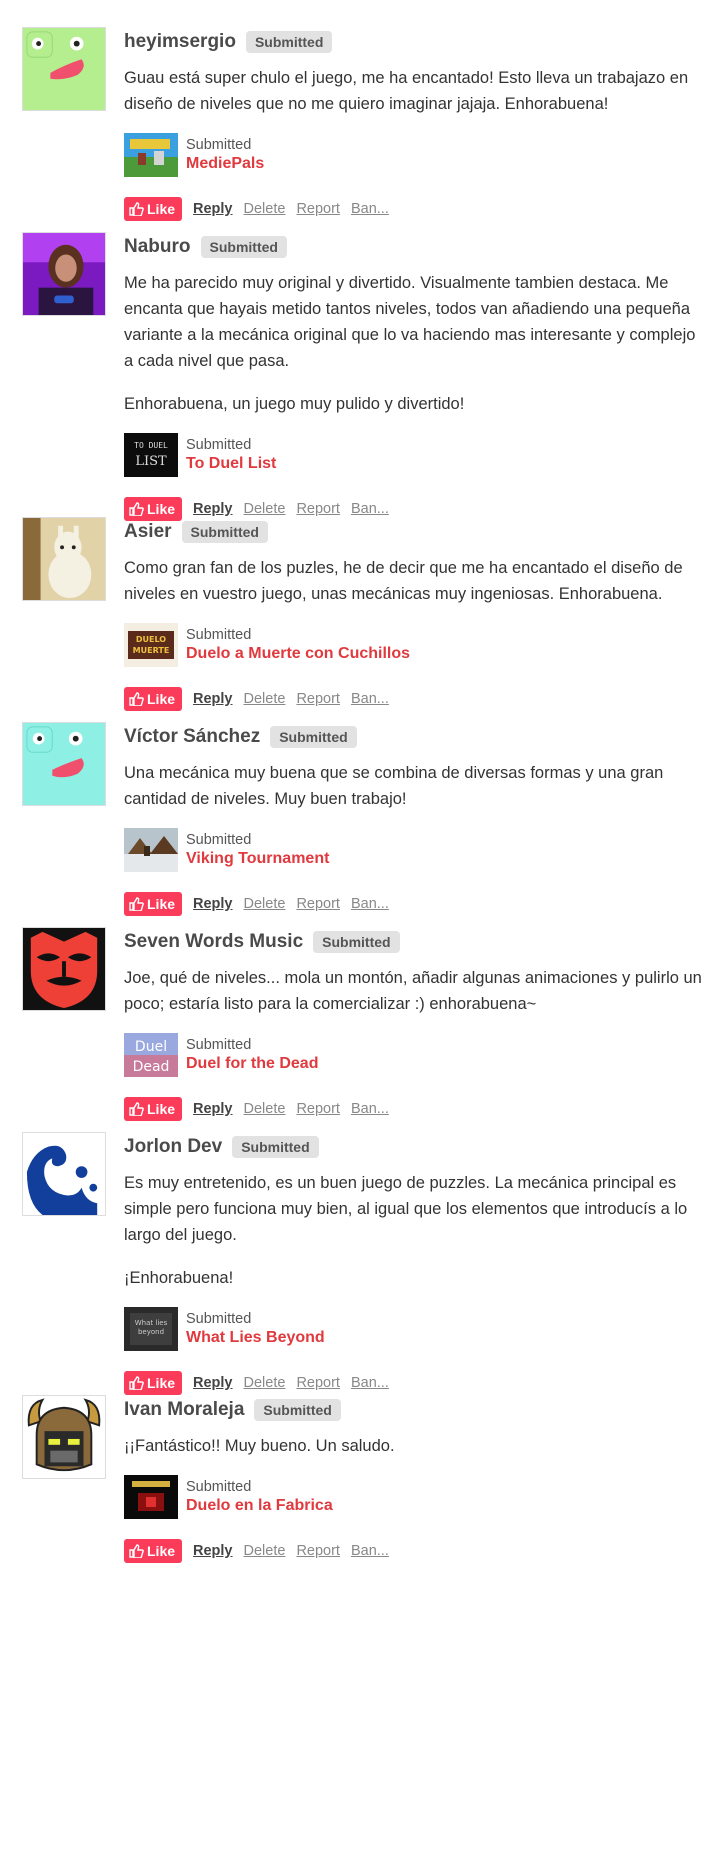  I want to click on comment-author: Víctor Sánchez, so click(192, 737).